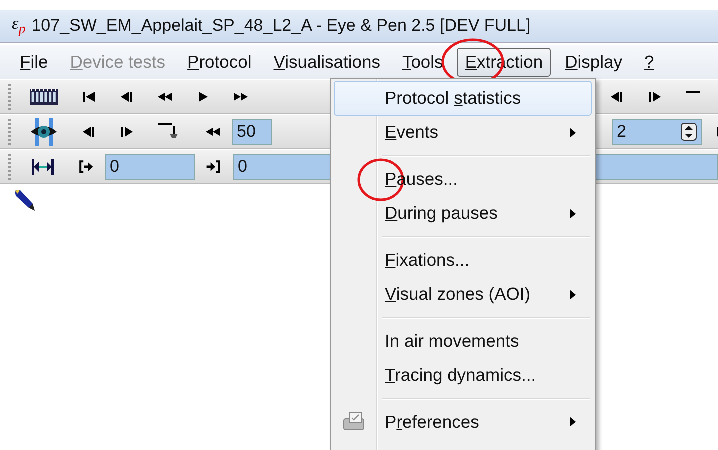 Image resolution: width=718 pixels, height=450 pixels. I want to click on menu-bar-item: ?, so click(649, 62).